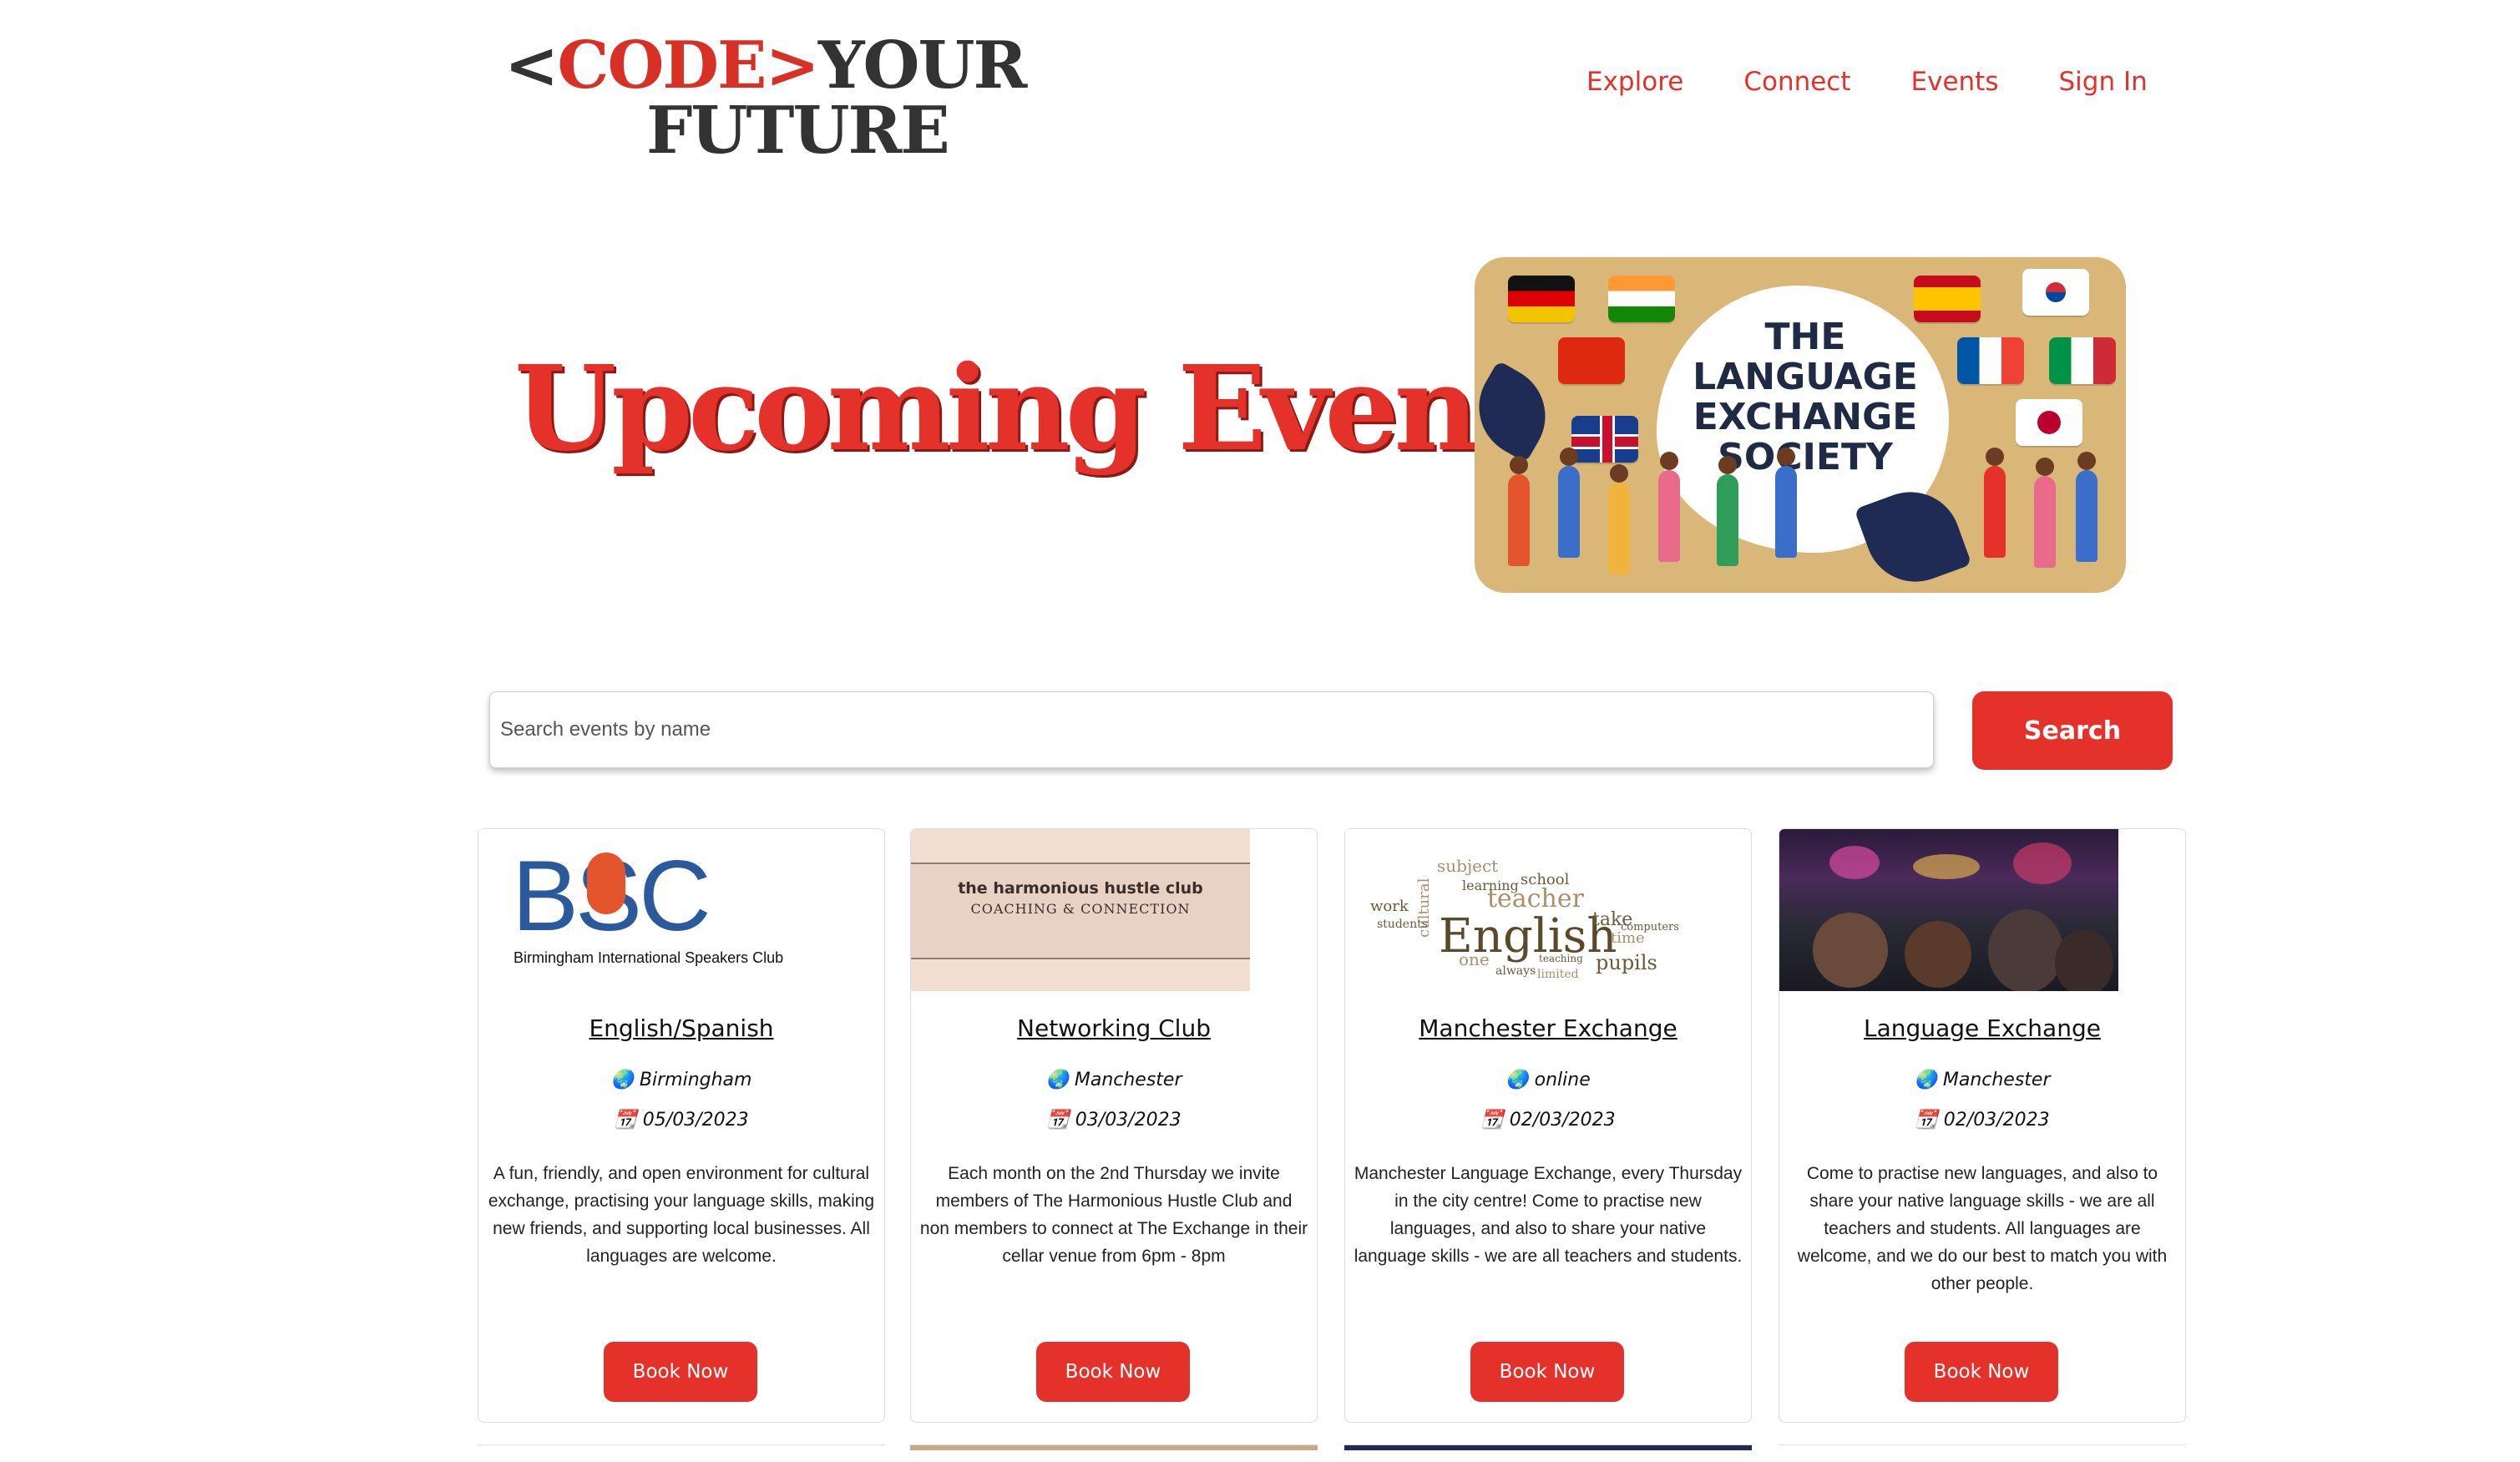 The image size is (2520, 1462). Describe the element at coordinates (681, 1120) in the screenshot. I see `event-date: 📆 05/03/2023` at that location.